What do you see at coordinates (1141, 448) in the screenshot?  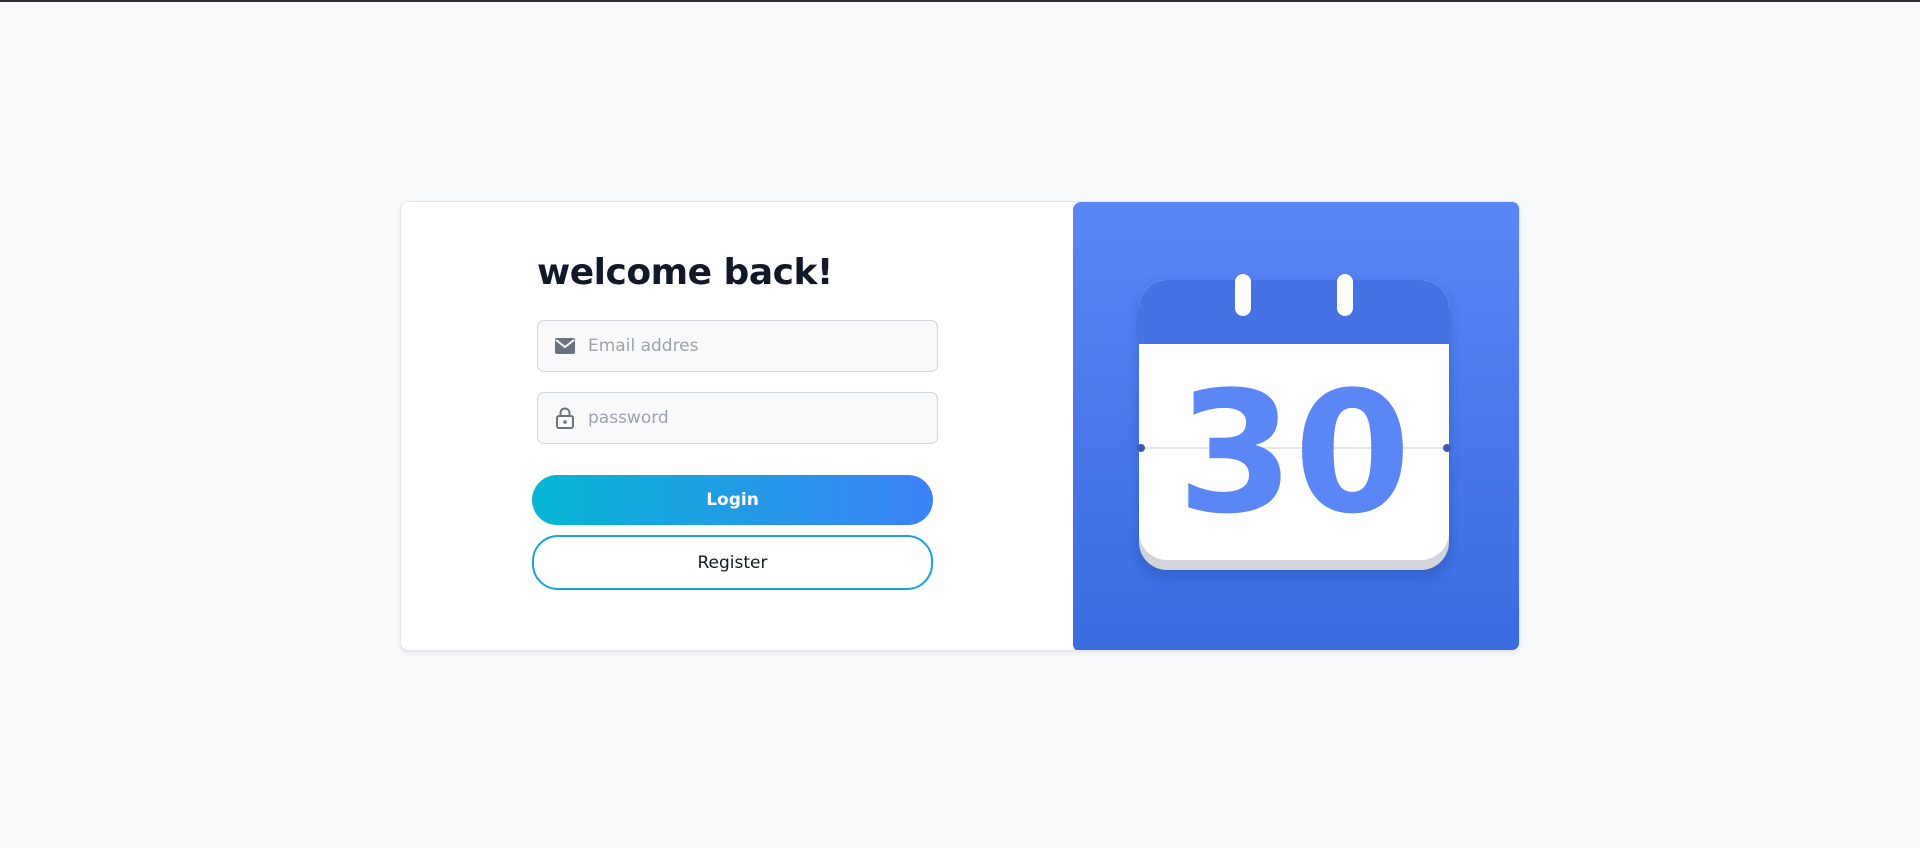 I see `calendar-fold-dot-left` at bounding box center [1141, 448].